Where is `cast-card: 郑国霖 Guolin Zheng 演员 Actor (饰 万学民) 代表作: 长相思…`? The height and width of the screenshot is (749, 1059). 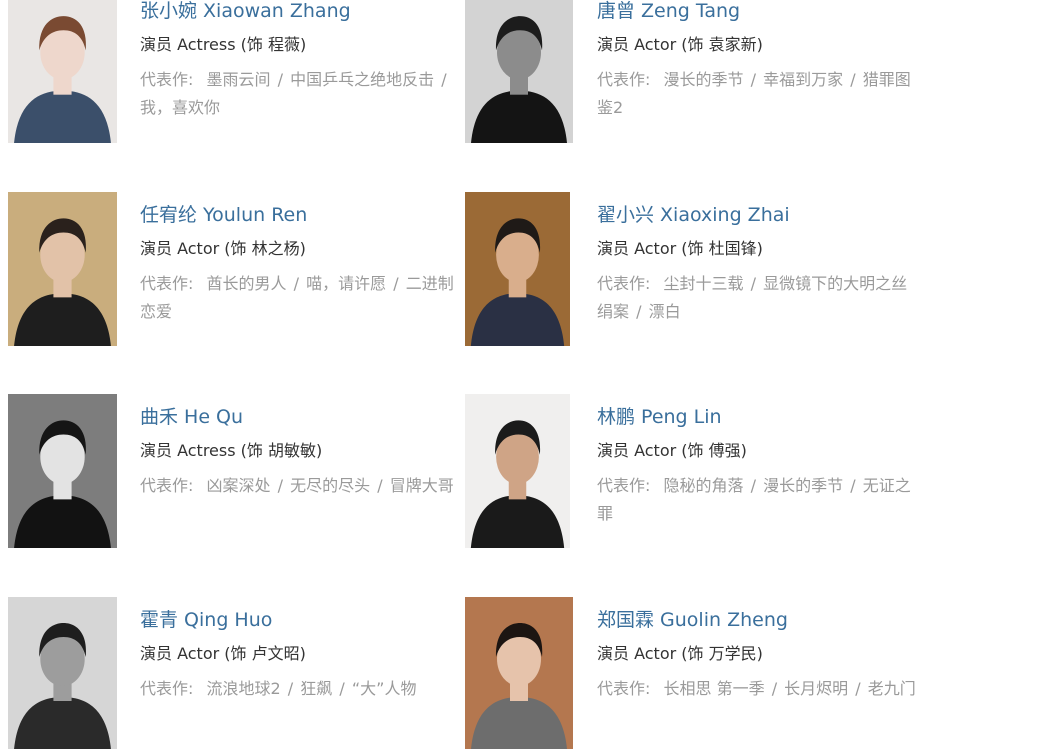 cast-card: 郑国霖 Guolin Zheng 演员 Actor (饰 万学民) 代表作: 长相思… is located at coordinates (695, 673).